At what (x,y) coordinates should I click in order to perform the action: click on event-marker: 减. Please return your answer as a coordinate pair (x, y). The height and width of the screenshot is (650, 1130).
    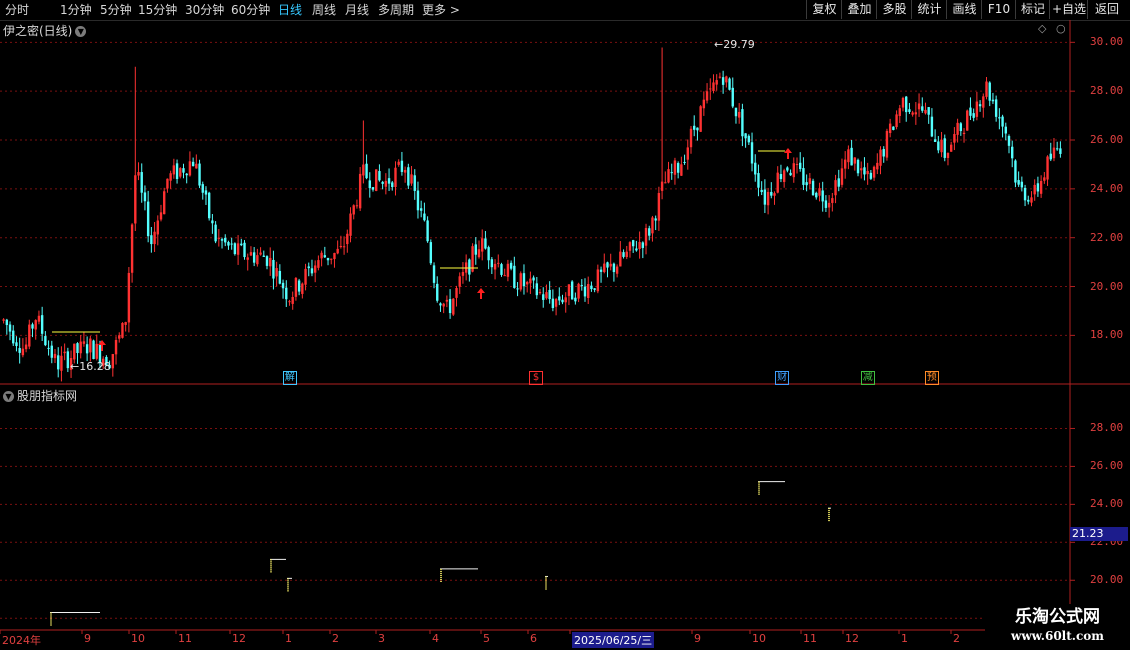
    Looking at the image, I should click on (867, 378).